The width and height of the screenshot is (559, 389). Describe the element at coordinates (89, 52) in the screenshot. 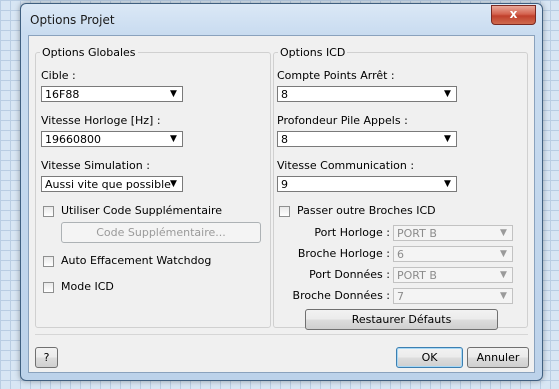

I see `global-options-legend: Options Globales` at that location.